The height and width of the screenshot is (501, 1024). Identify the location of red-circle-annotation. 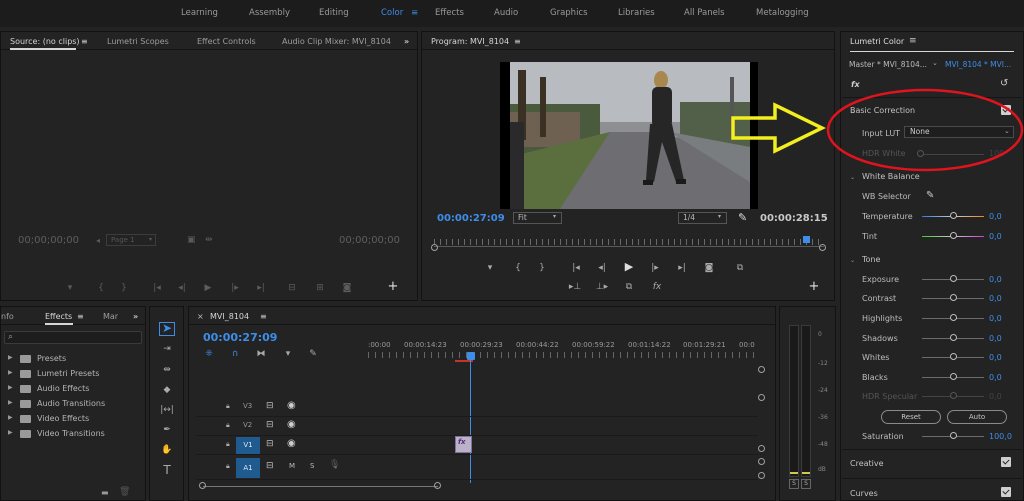
(925, 130).